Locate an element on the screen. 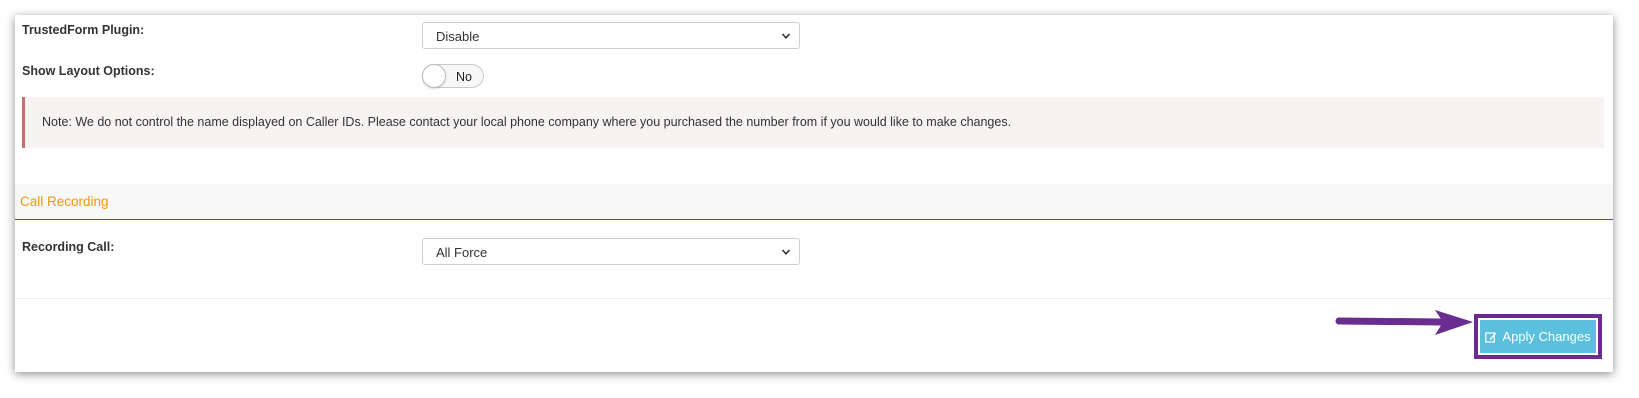 The width and height of the screenshot is (1639, 398). apply-changes-button: Apply Changes is located at coordinates (1538, 336).